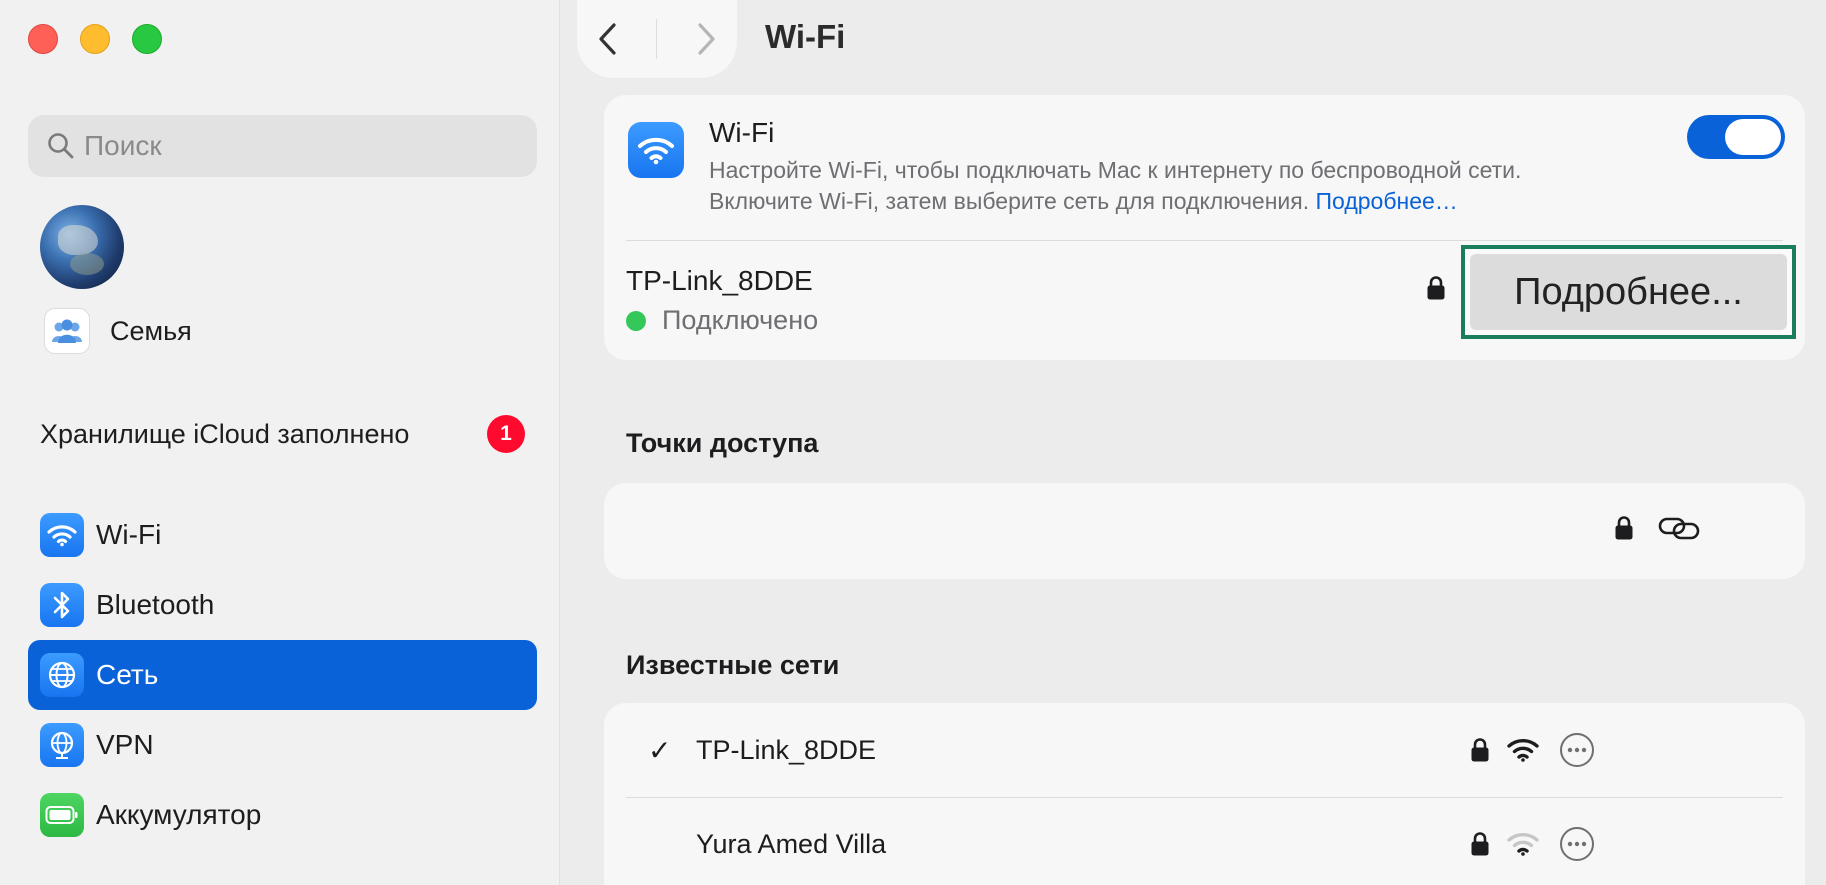  What do you see at coordinates (660, 750) in the screenshot?
I see `checkmark-icon: ✓` at bounding box center [660, 750].